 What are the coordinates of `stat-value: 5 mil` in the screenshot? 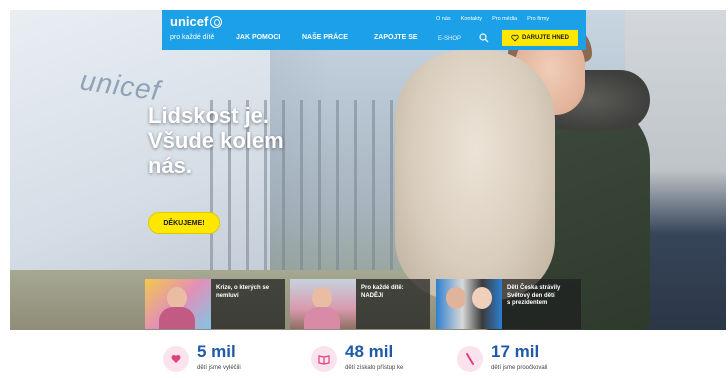 It's located at (216, 351).